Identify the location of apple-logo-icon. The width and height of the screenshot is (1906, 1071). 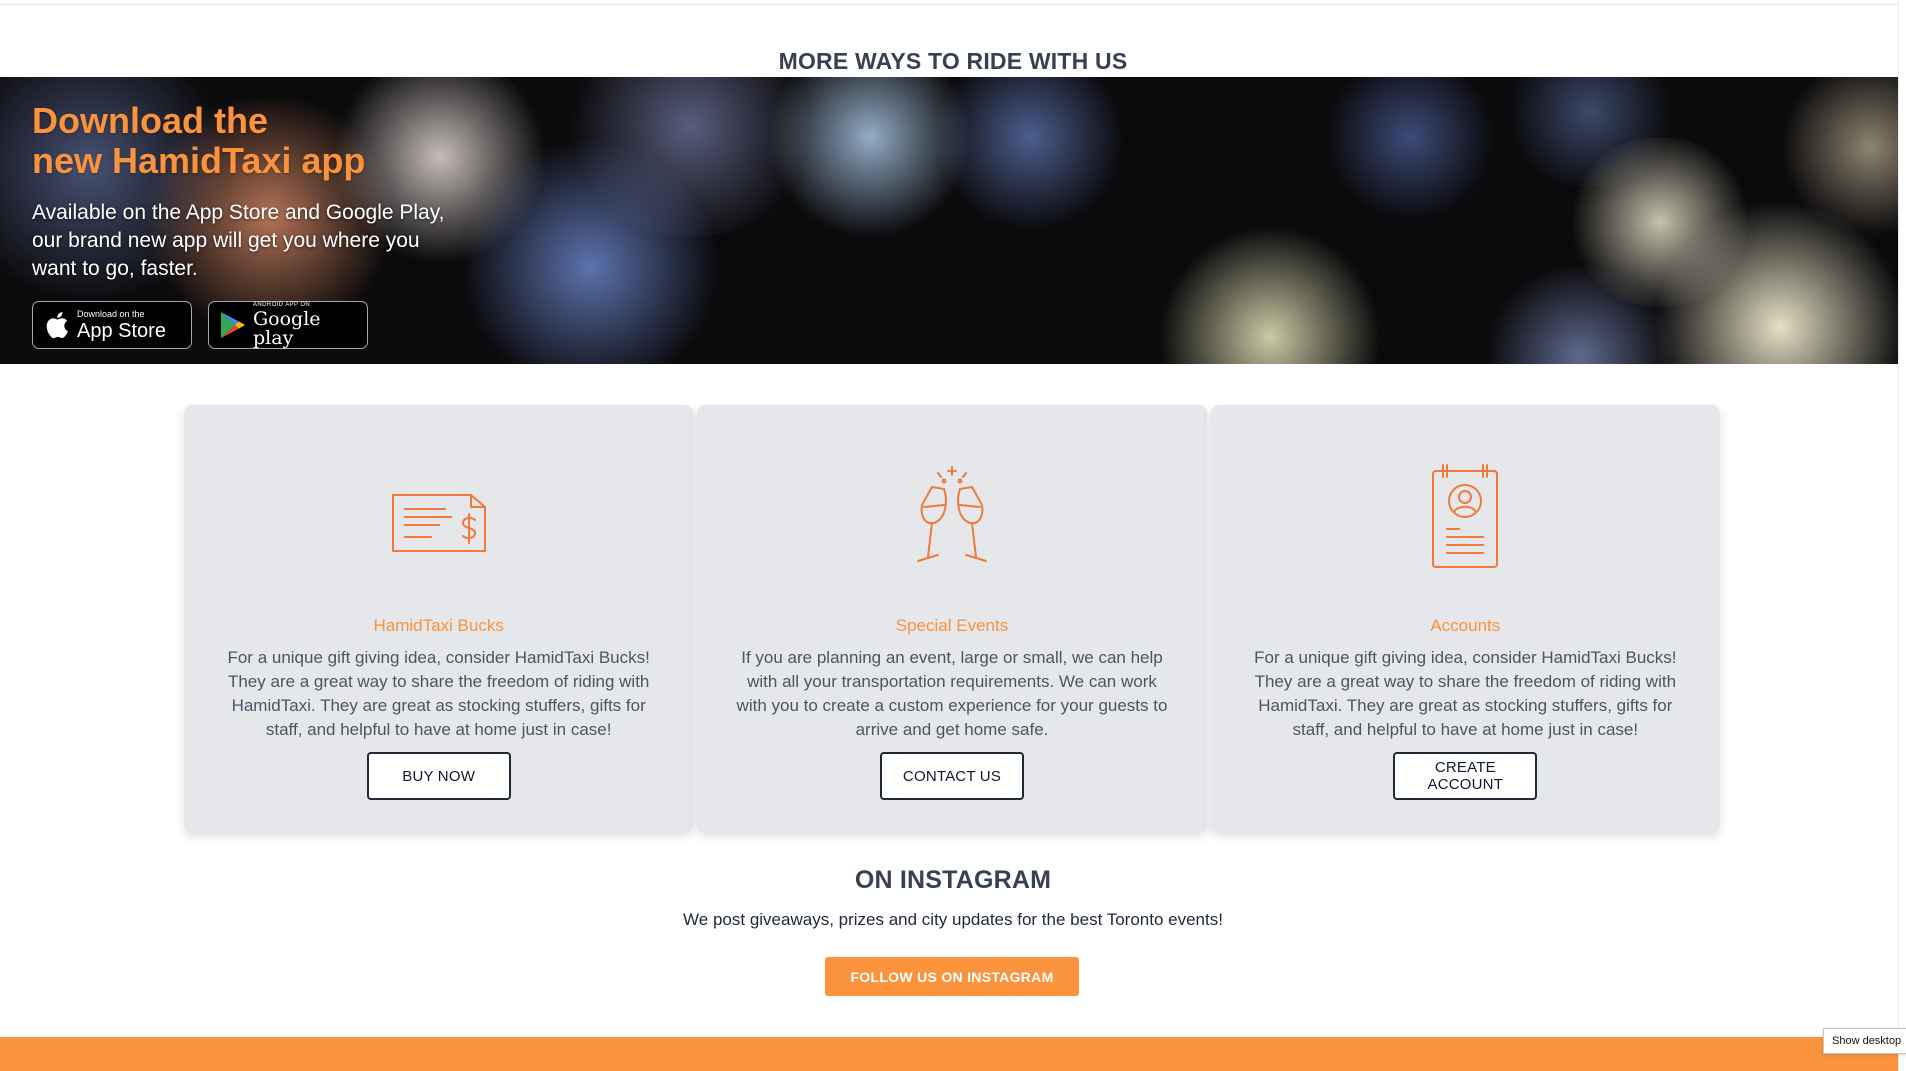
(56, 325).